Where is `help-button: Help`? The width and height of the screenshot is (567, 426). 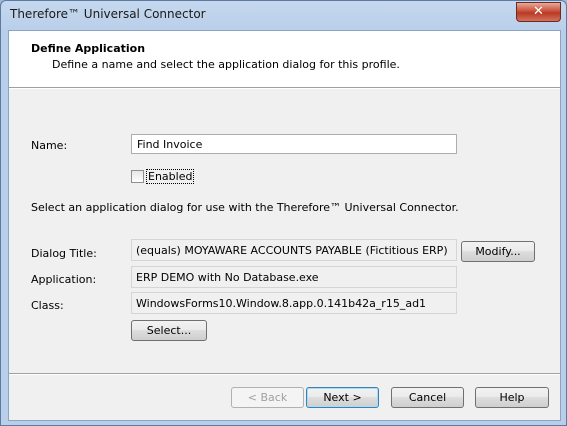
help-button: Help is located at coordinates (512, 397).